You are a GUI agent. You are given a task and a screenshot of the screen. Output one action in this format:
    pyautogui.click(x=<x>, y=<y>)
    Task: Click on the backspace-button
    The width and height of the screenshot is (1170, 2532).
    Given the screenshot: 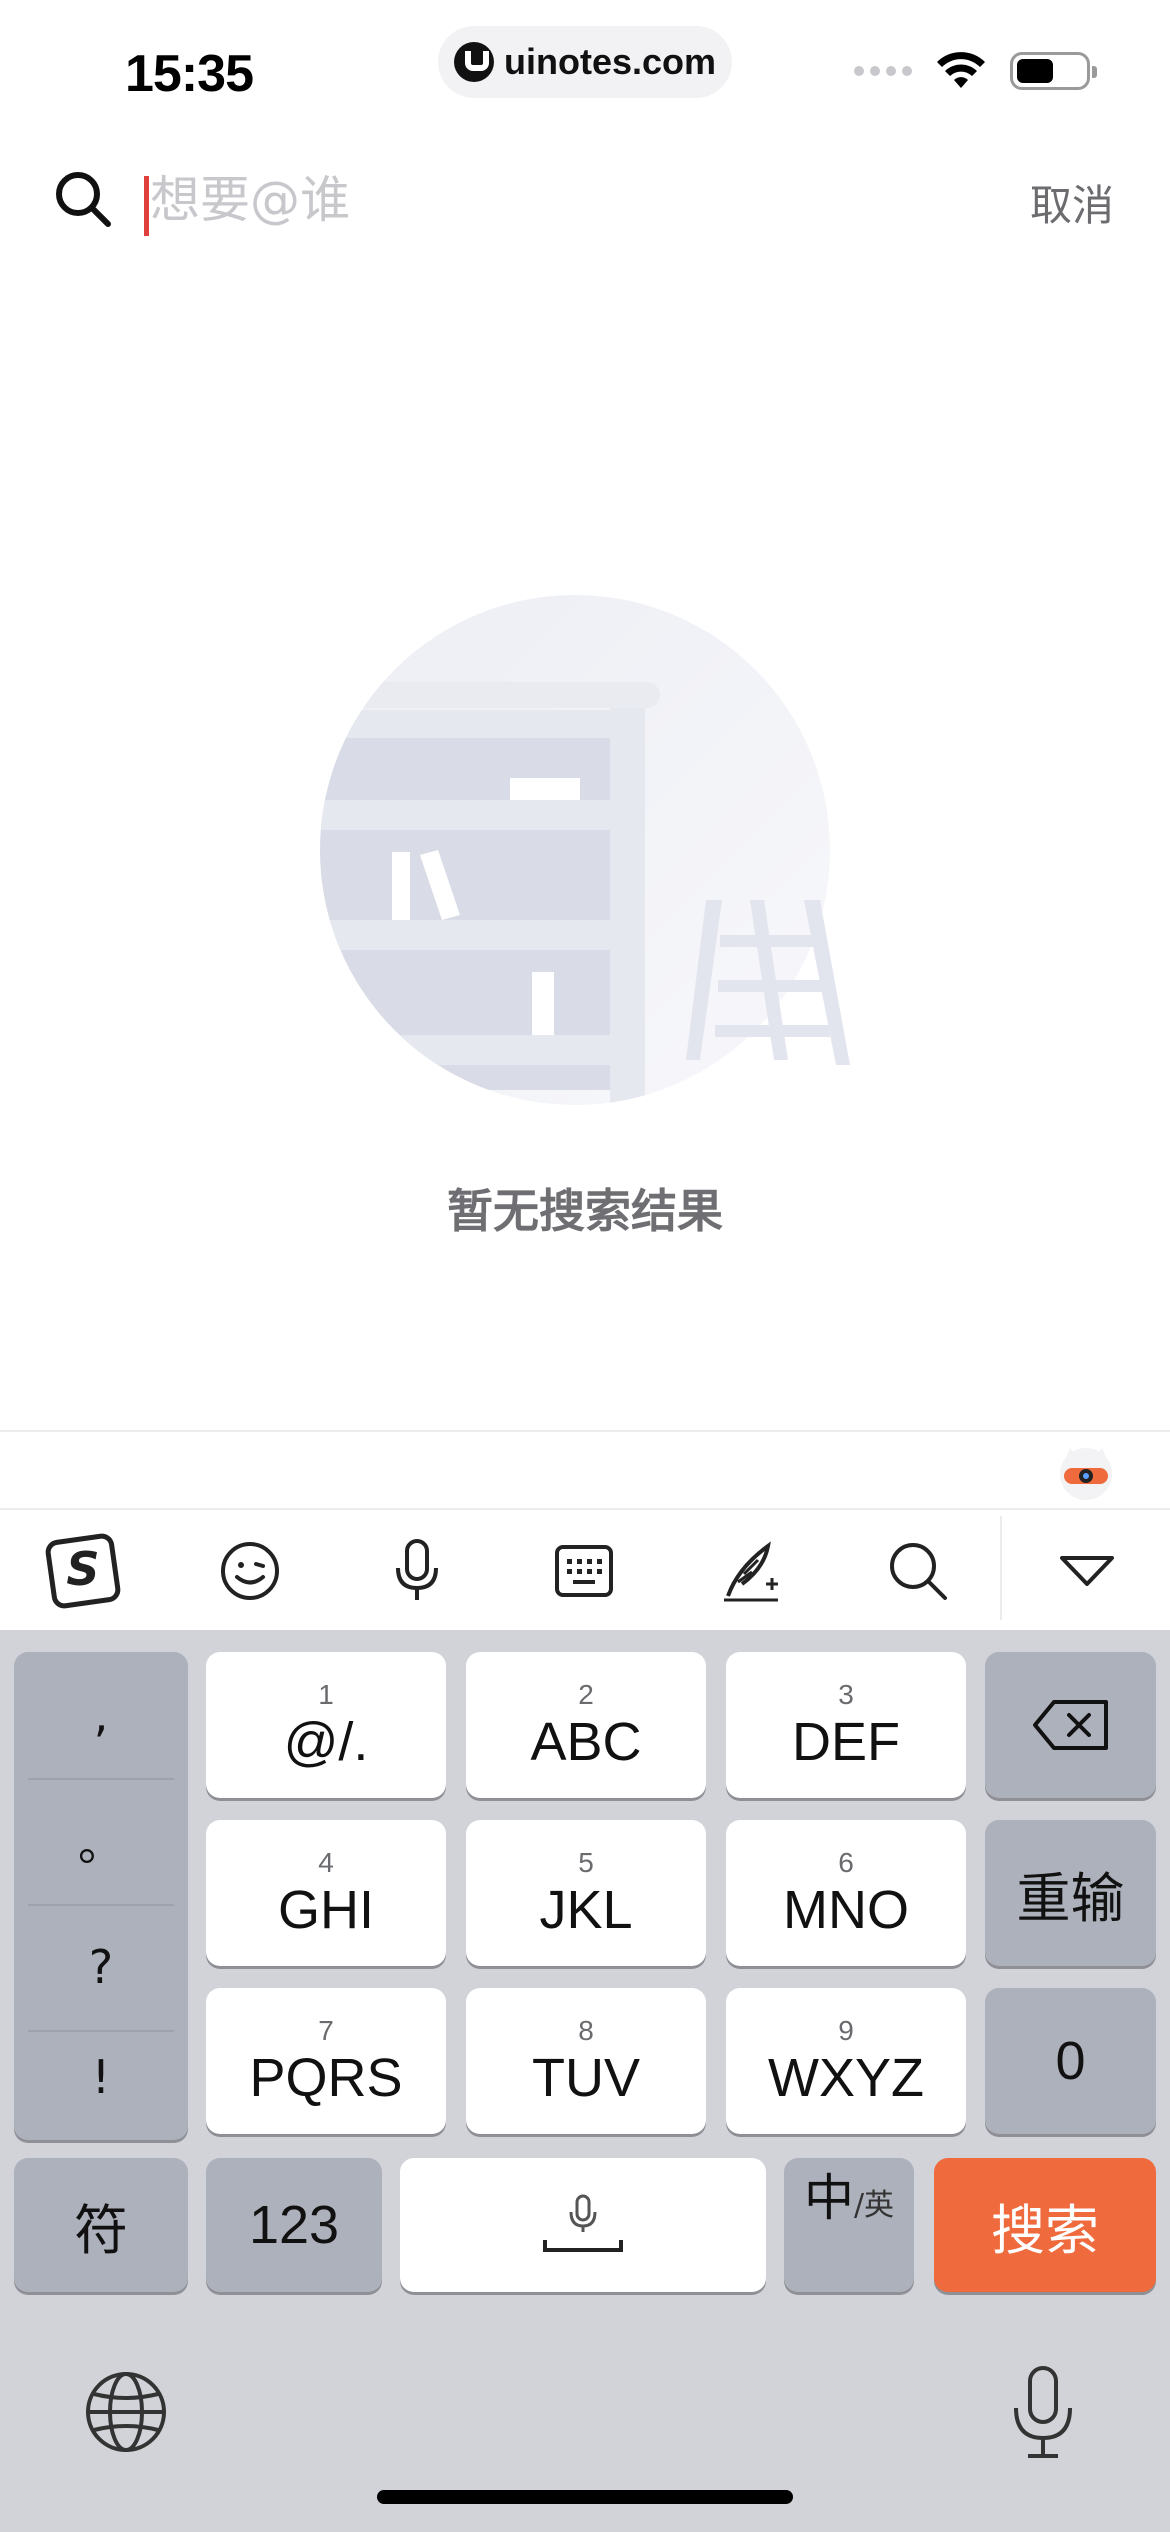 What is the action you would take?
    pyautogui.click(x=1070, y=1725)
    